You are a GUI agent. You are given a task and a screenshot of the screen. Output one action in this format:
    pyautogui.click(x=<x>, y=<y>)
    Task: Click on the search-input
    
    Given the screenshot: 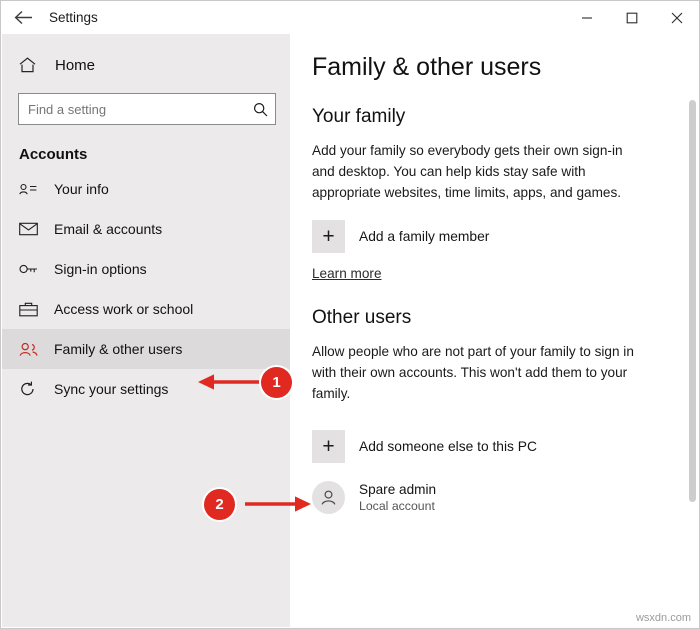 What is the action you would take?
    pyautogui.click(x=132, y=109)
    